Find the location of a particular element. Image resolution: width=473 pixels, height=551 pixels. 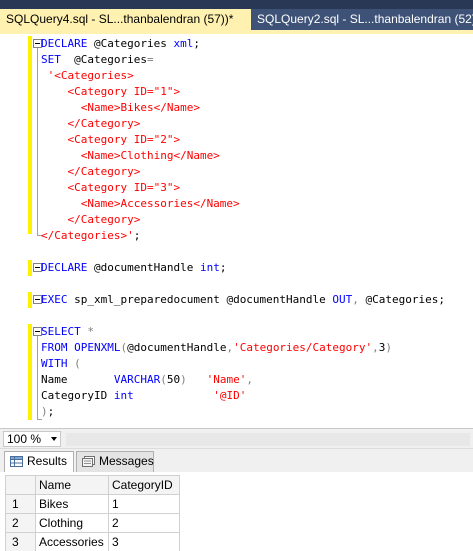

code-token: * is located at coordinates (90, 331).